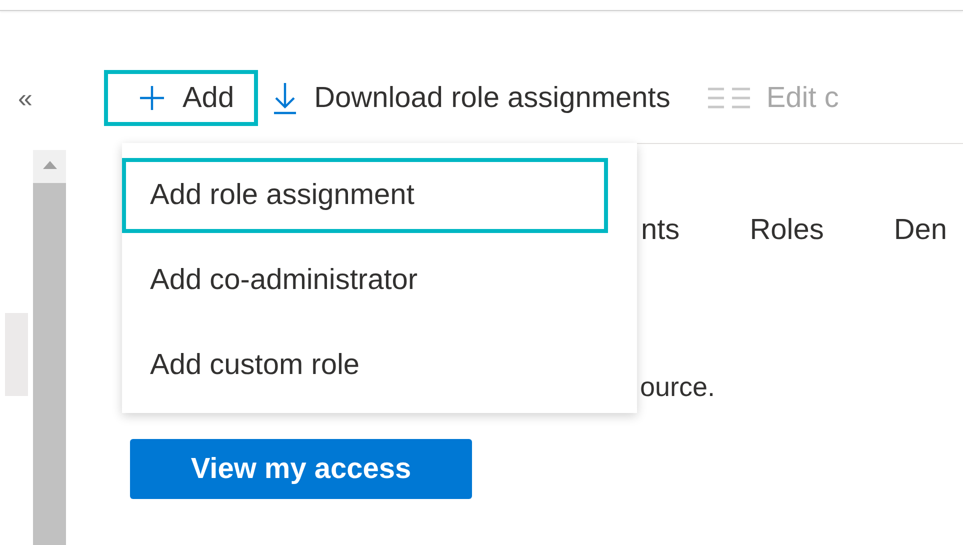  I want to click on collapse-button: «, so click(25, 98).